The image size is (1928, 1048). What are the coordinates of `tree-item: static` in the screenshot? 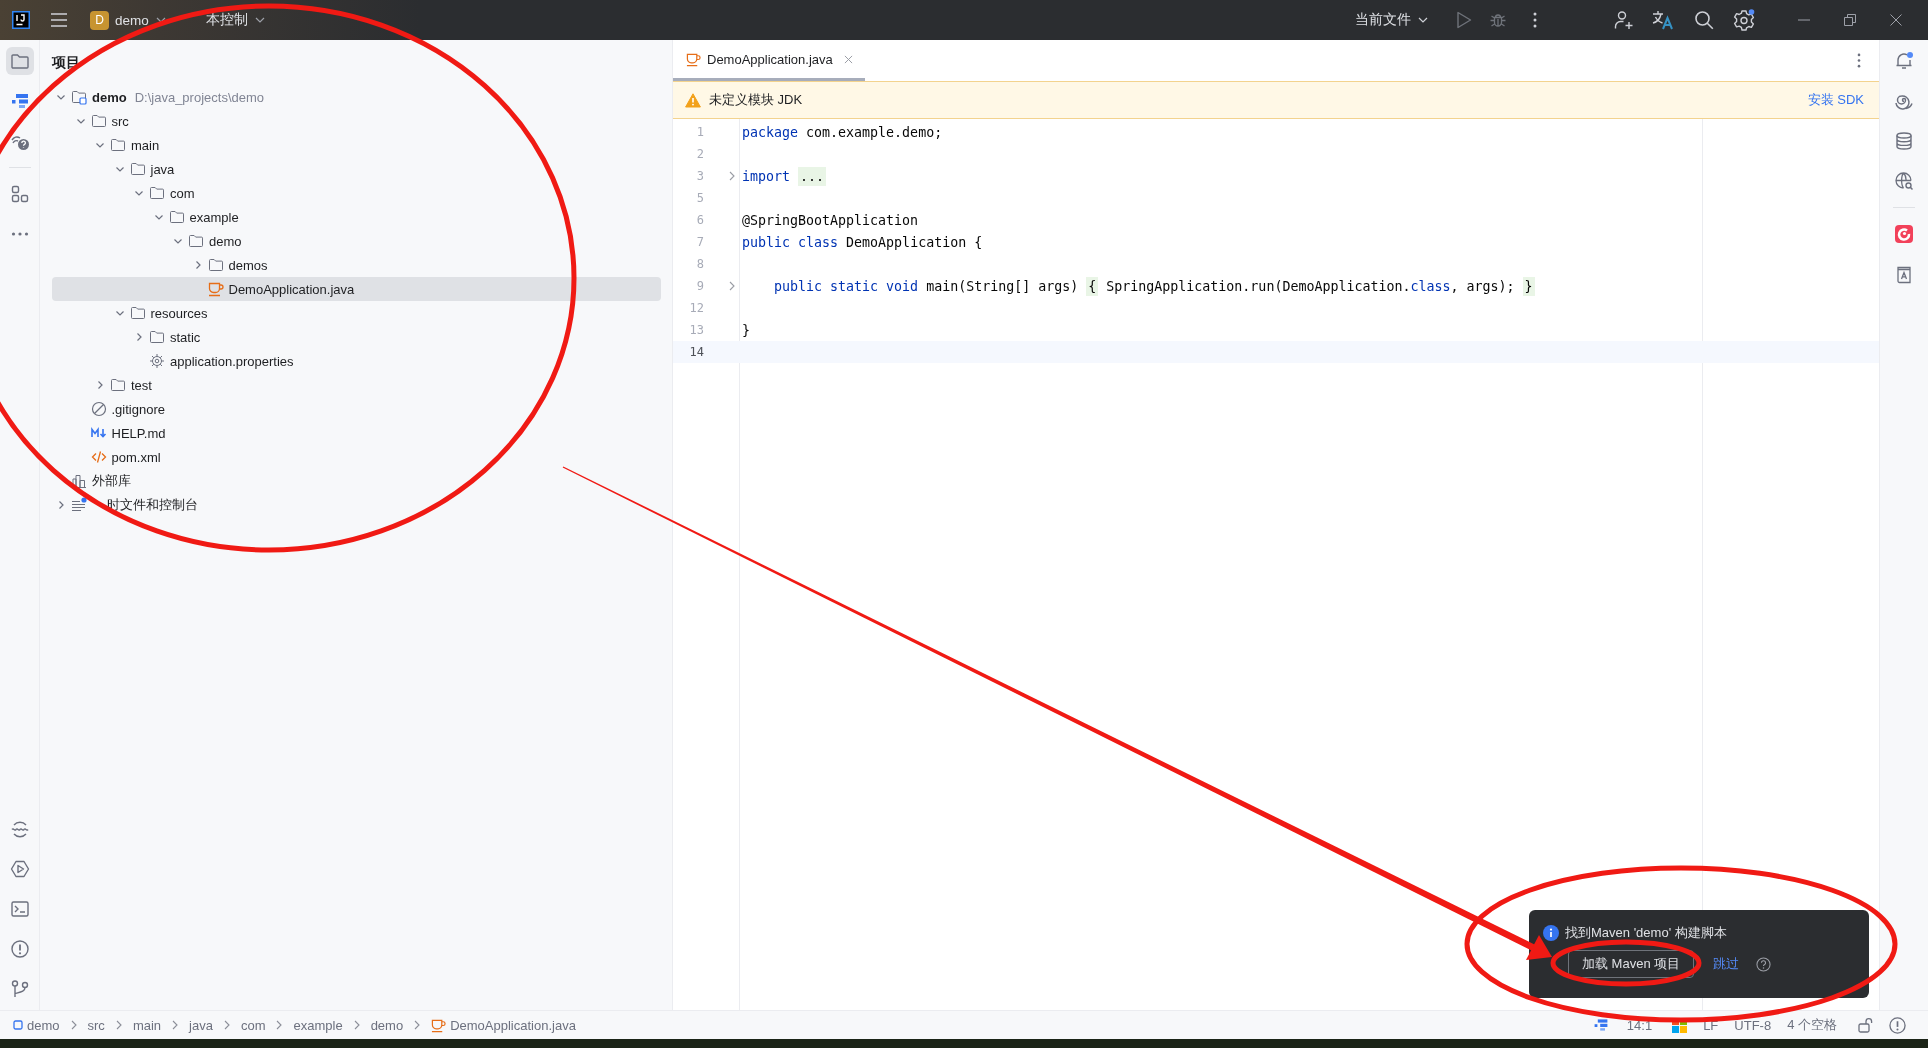 It's located at (356, 337).